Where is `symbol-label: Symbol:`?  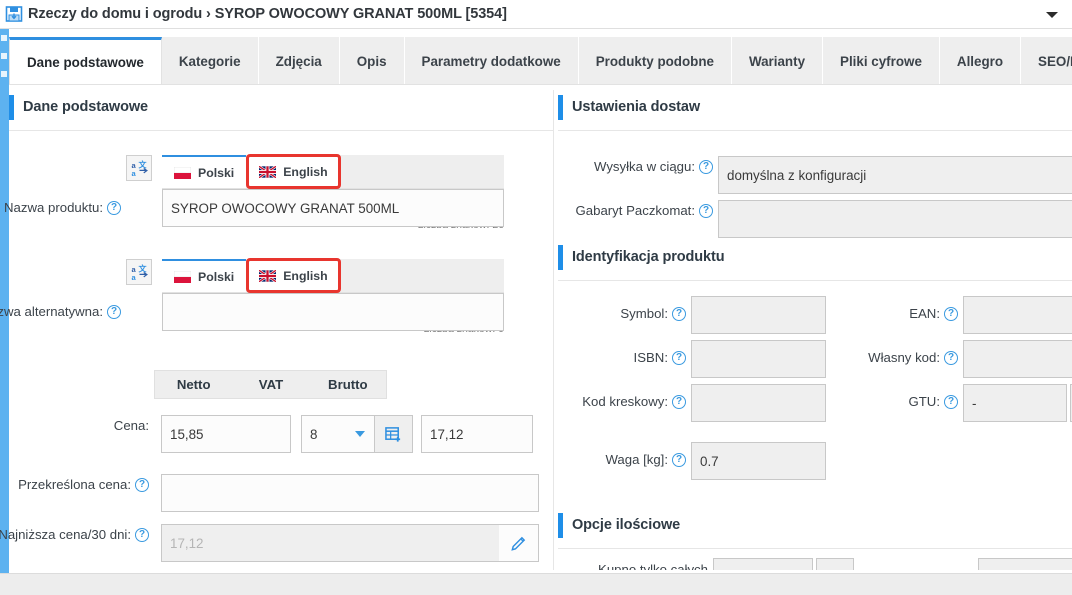
symbol-label: Symbol: is located at coordinates (644, 313).